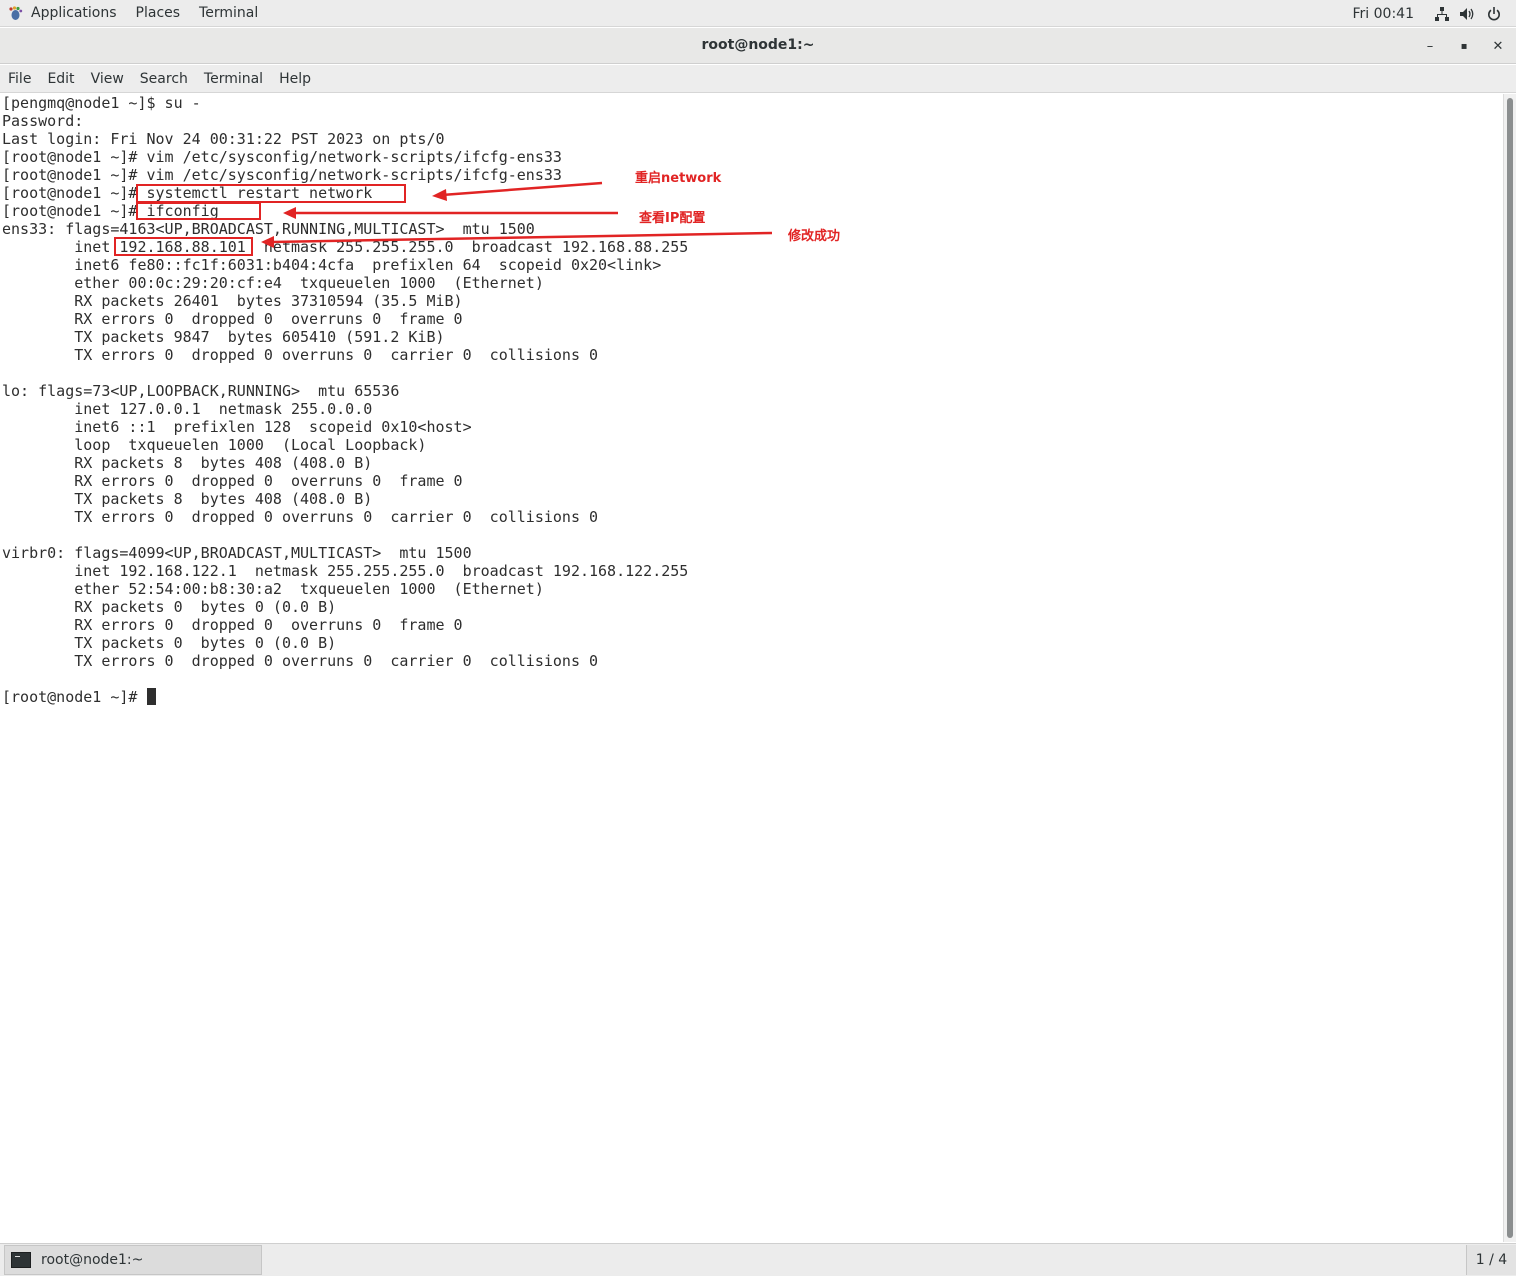  I want to click on terminal-app-label: Terminal, so click(229, 13).